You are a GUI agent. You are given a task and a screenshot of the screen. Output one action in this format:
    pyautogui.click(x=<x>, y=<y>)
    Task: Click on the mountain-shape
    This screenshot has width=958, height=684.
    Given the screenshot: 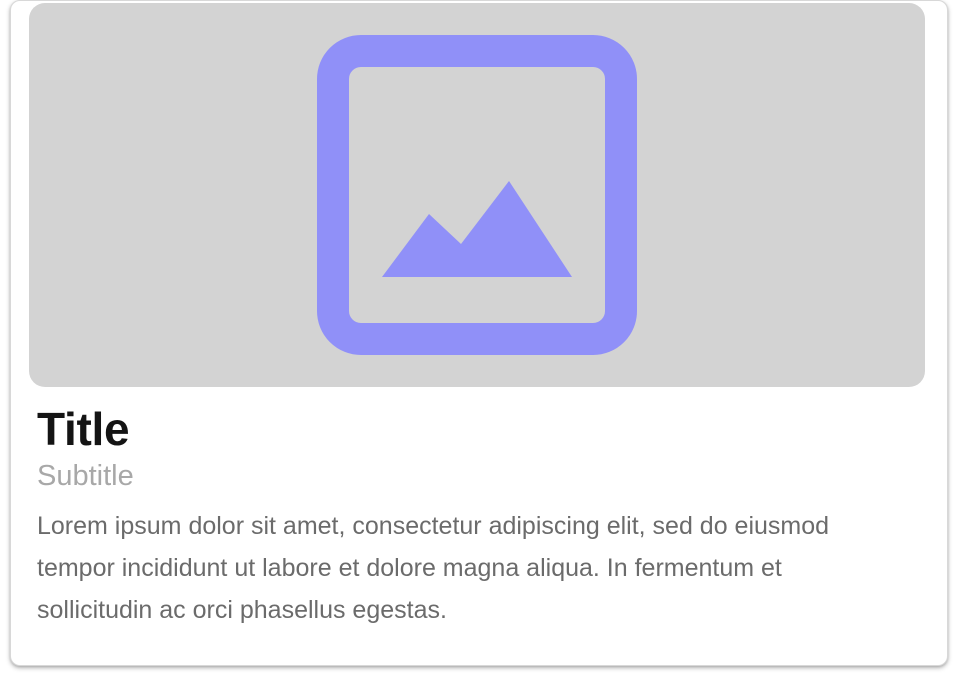 What is the action you would take?
    pyautogui.click(x=477, y=229)
    